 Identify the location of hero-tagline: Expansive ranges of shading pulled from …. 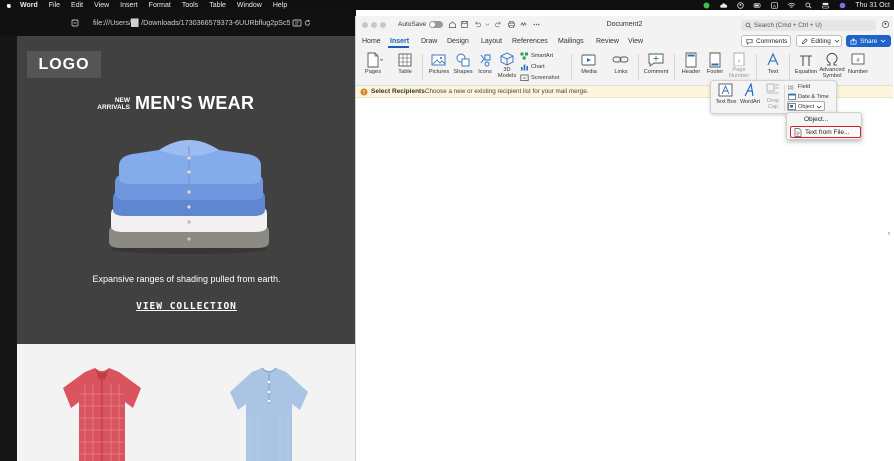
(186, 279).